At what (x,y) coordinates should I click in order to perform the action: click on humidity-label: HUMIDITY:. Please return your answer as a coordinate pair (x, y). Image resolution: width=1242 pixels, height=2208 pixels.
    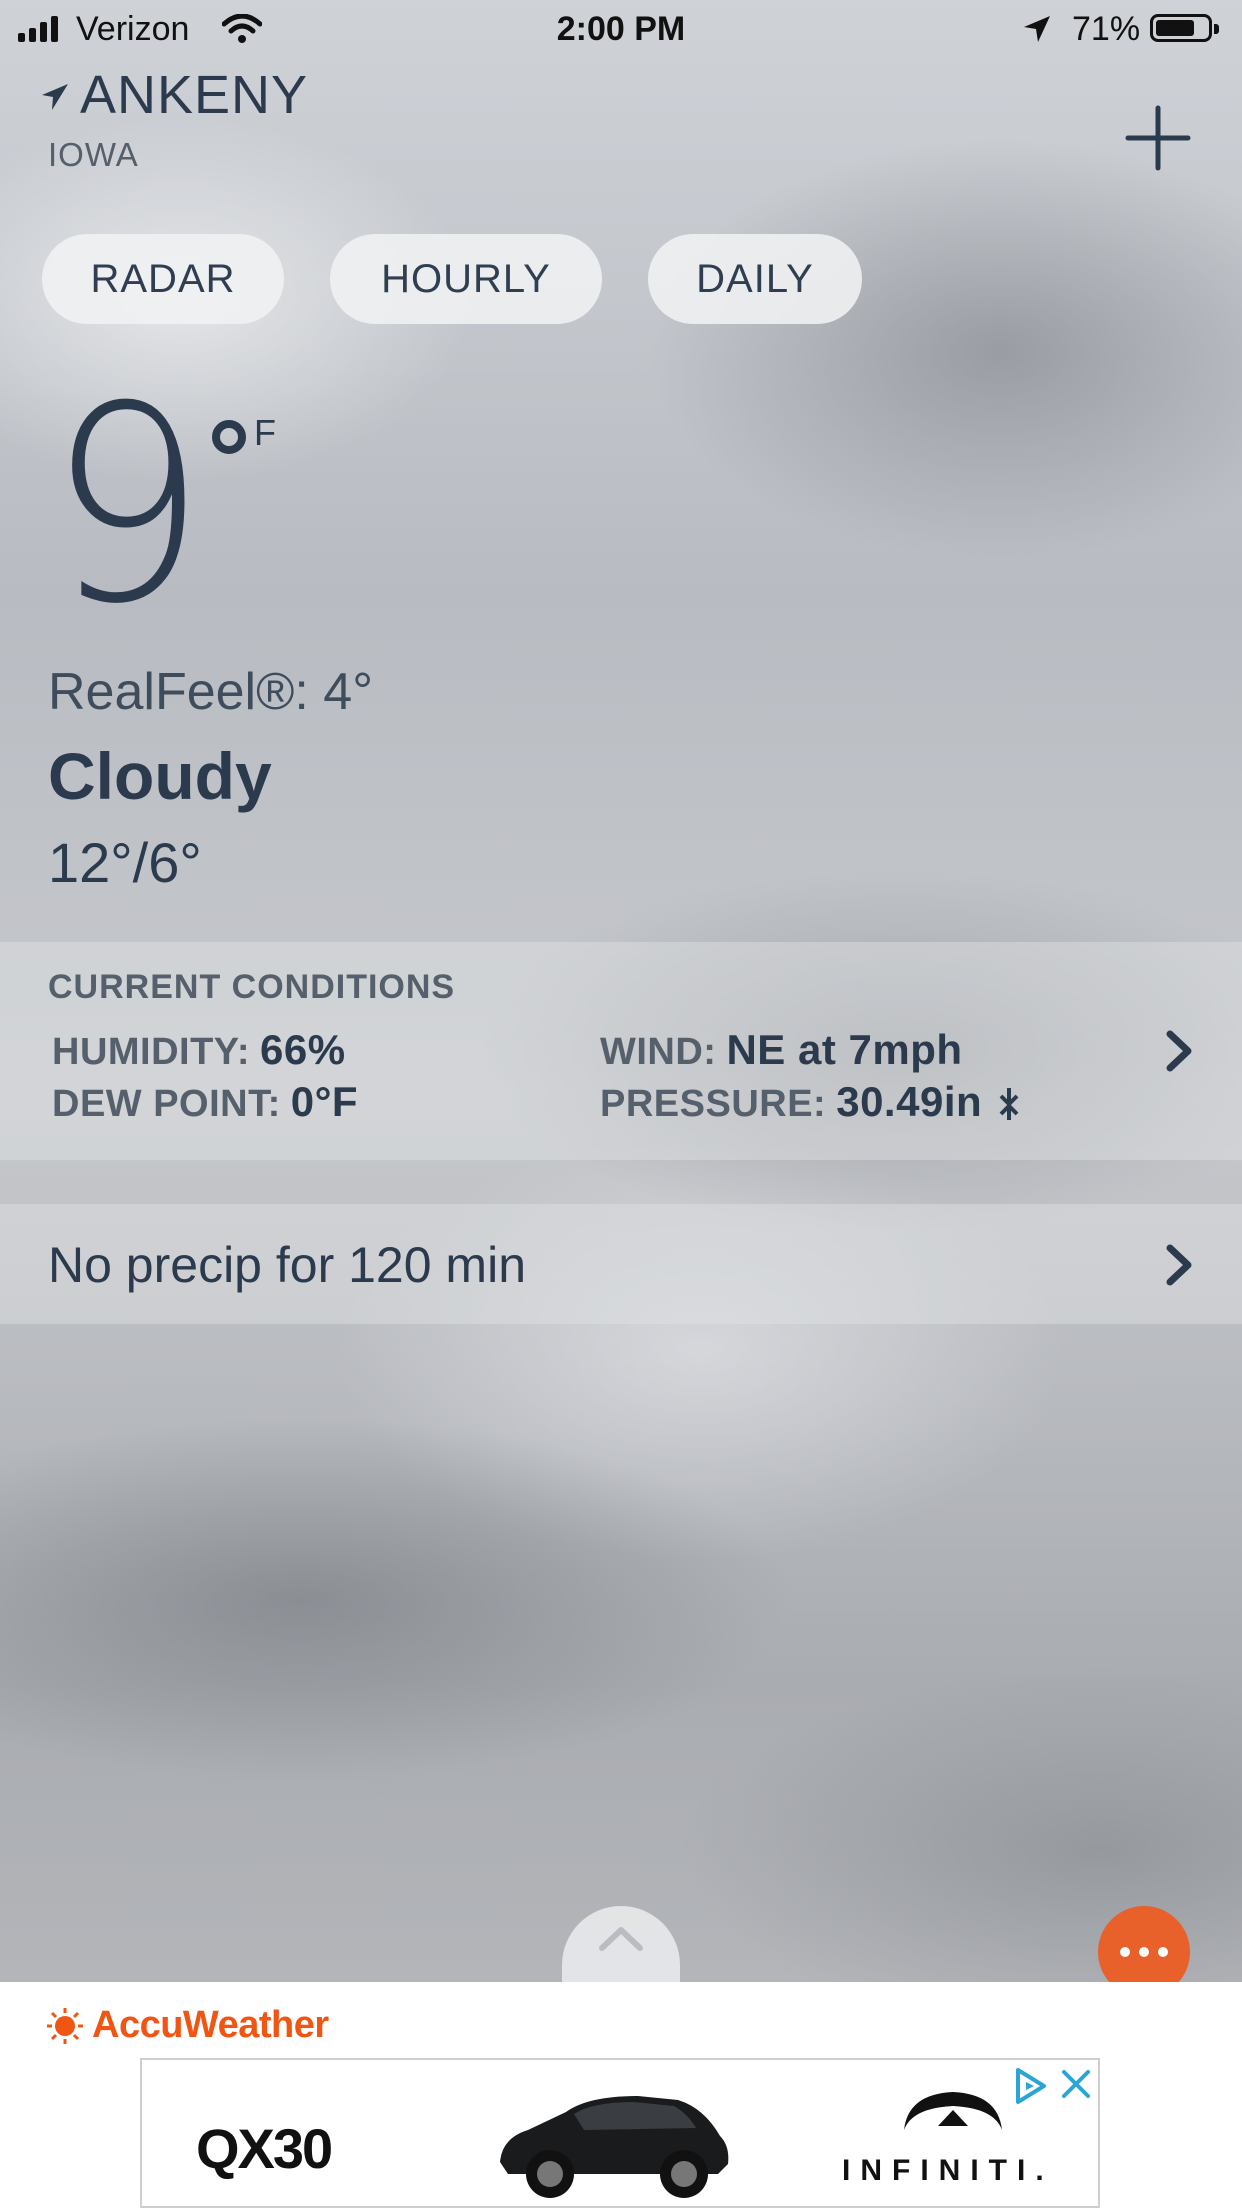
    Looking at the image, I should click on (151, 1052).